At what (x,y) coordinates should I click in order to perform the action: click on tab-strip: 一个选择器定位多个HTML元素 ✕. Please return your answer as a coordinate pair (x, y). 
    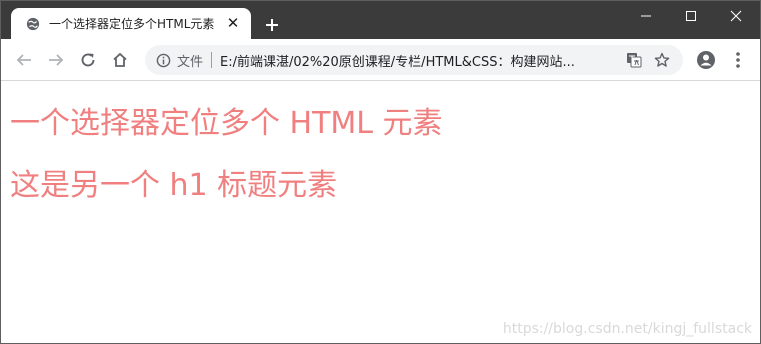
    Looking at the image, I should click on (380, 20).